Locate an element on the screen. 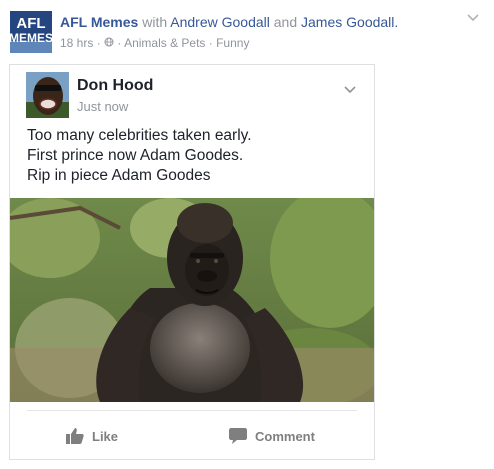 This screenshot has height=469, width=494. post-text-line: Too many celebrities taken early. is located at coordinates (139, 135).